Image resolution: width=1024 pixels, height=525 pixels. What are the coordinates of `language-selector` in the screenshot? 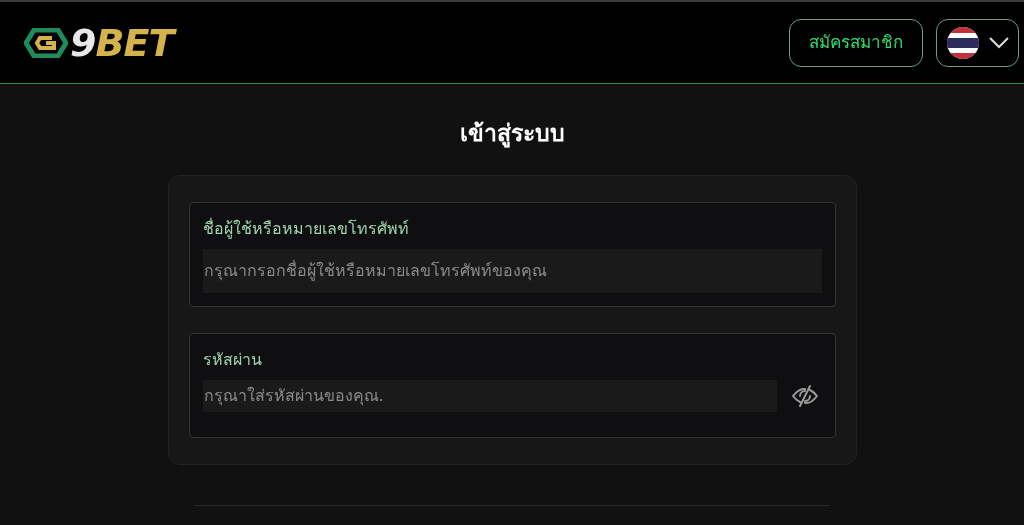 It's located at (977, 42).